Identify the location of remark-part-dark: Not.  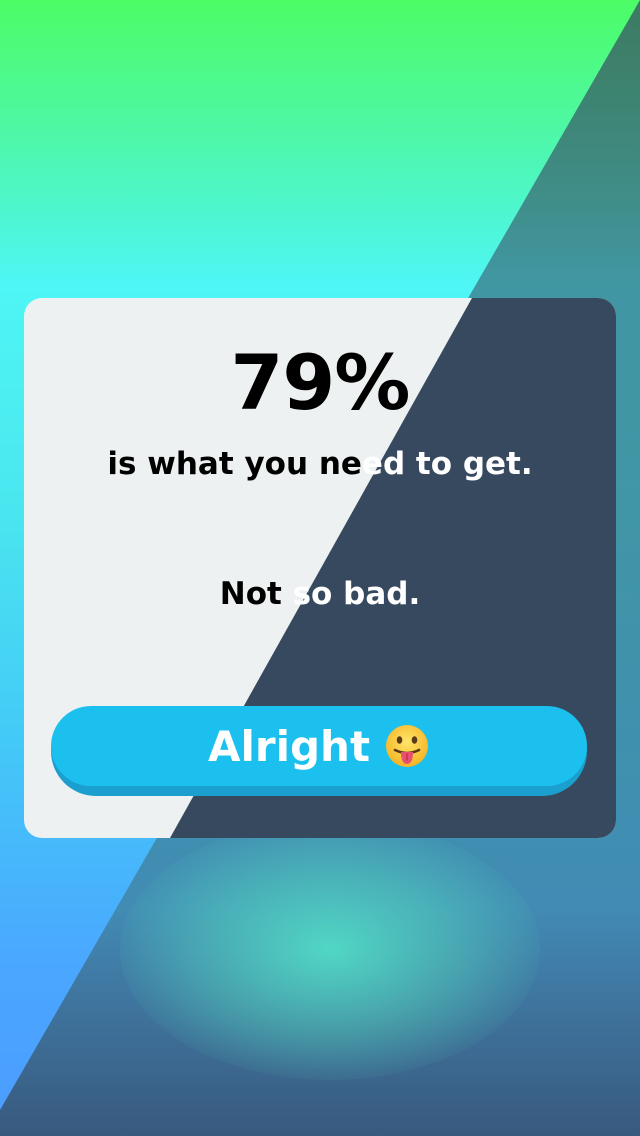
(256, 594).